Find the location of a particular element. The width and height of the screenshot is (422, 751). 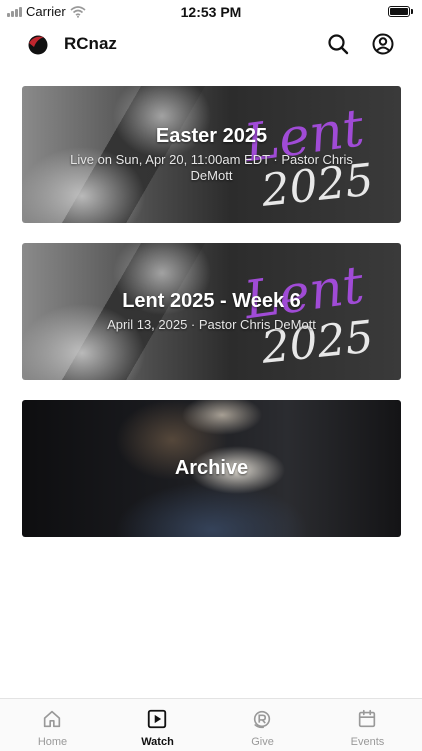

tab-watch: Watch is located at coordinates (157, 725).